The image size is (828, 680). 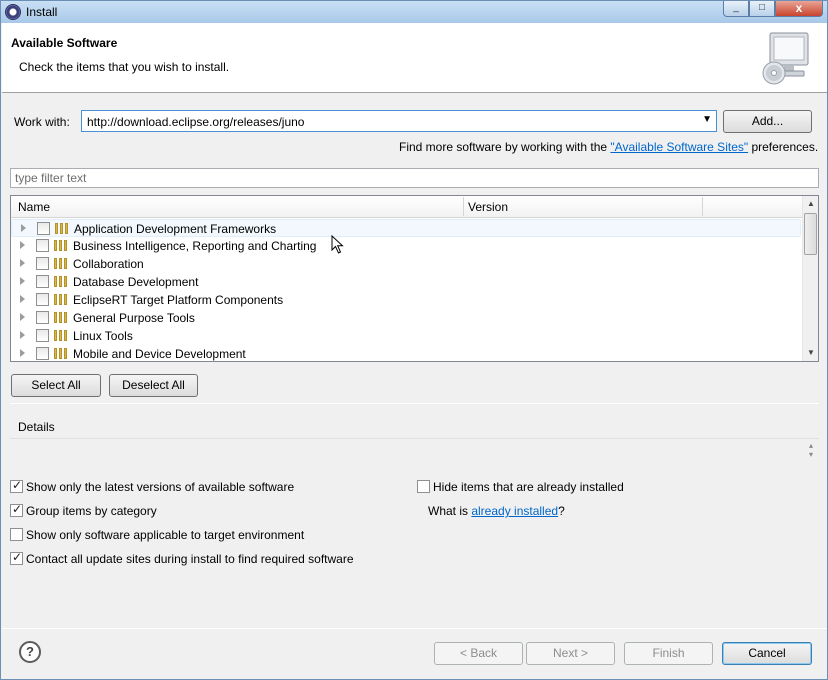 I want to click on page-title: Available Software, so click(x=64, y=43).